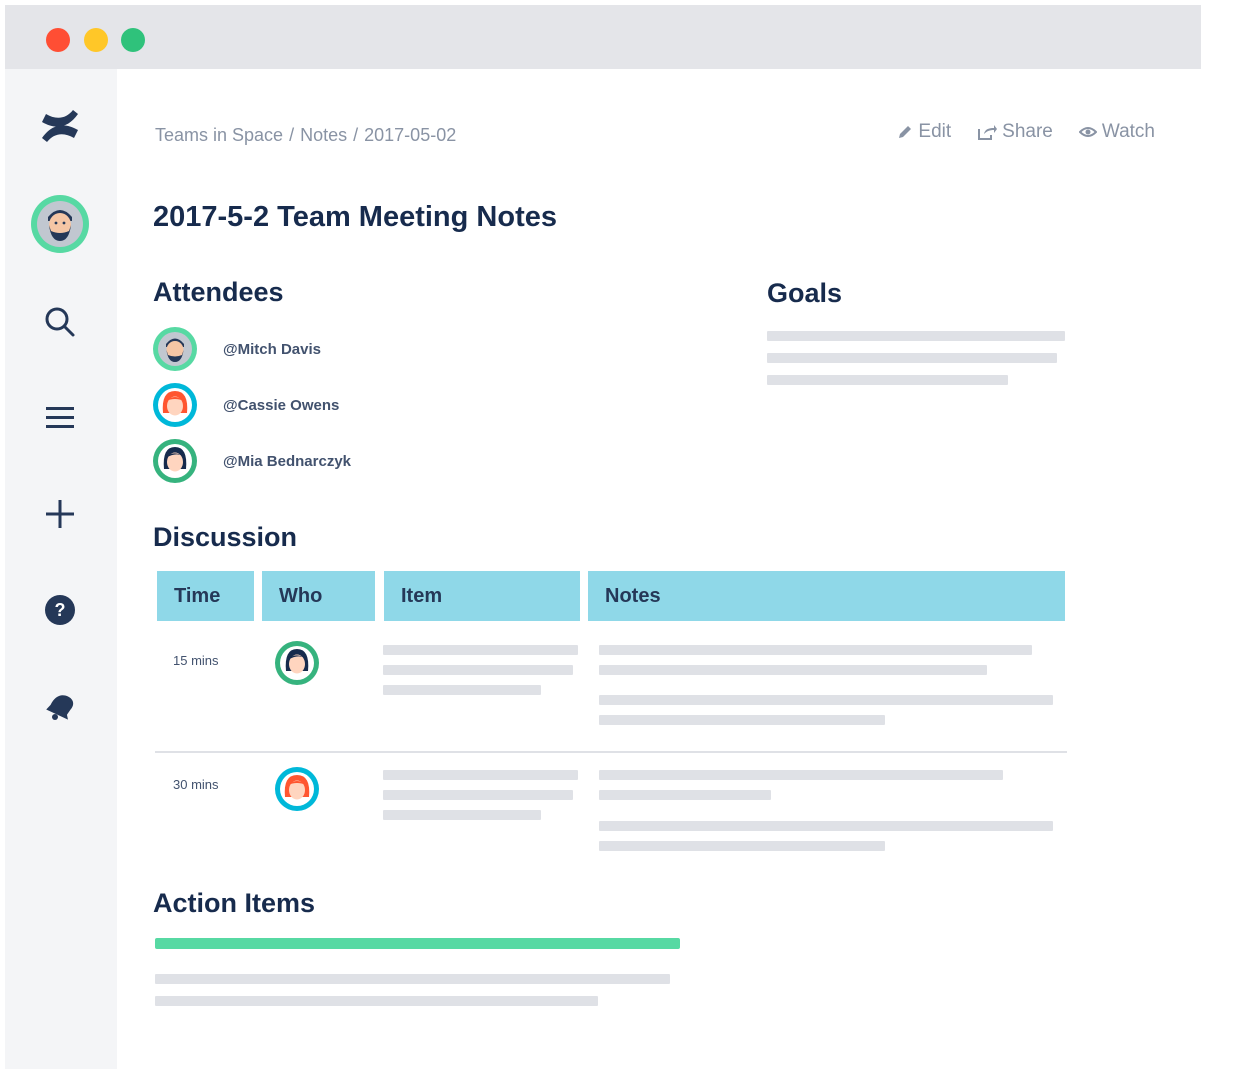 The image size is (1247, 1069). I want to click on action-items-heading: Action Items, so click(234, 903).